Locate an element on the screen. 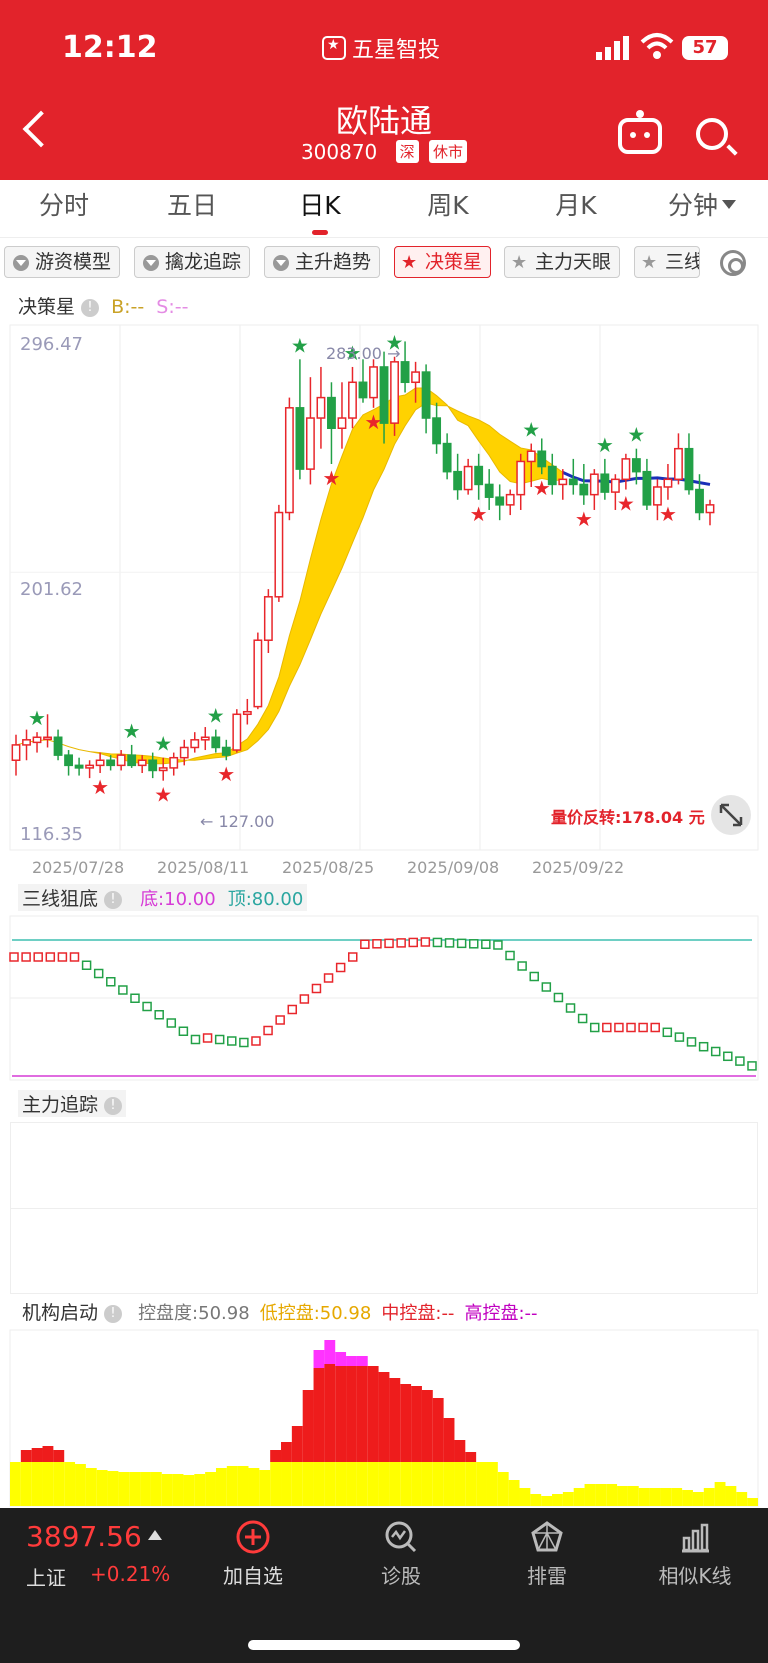 This screenshot has width=768, height=1663. sell-signal-text: S:-- is located at coordinates (172, 307).